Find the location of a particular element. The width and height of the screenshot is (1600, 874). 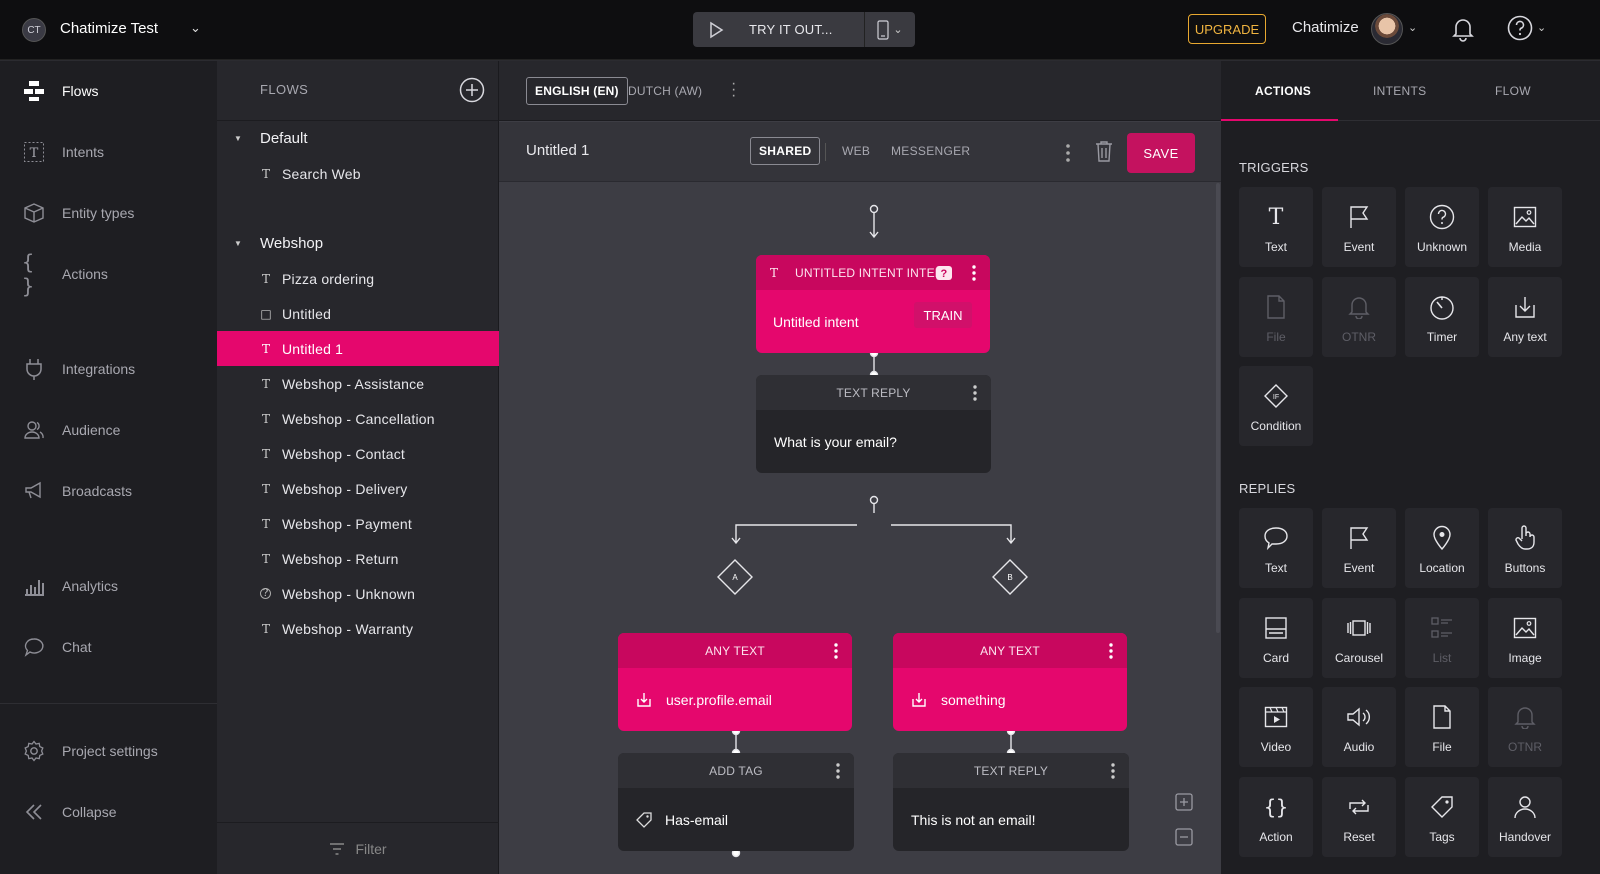

flow-item: T Webshop - Assistance is located at coordinates (358, 383).